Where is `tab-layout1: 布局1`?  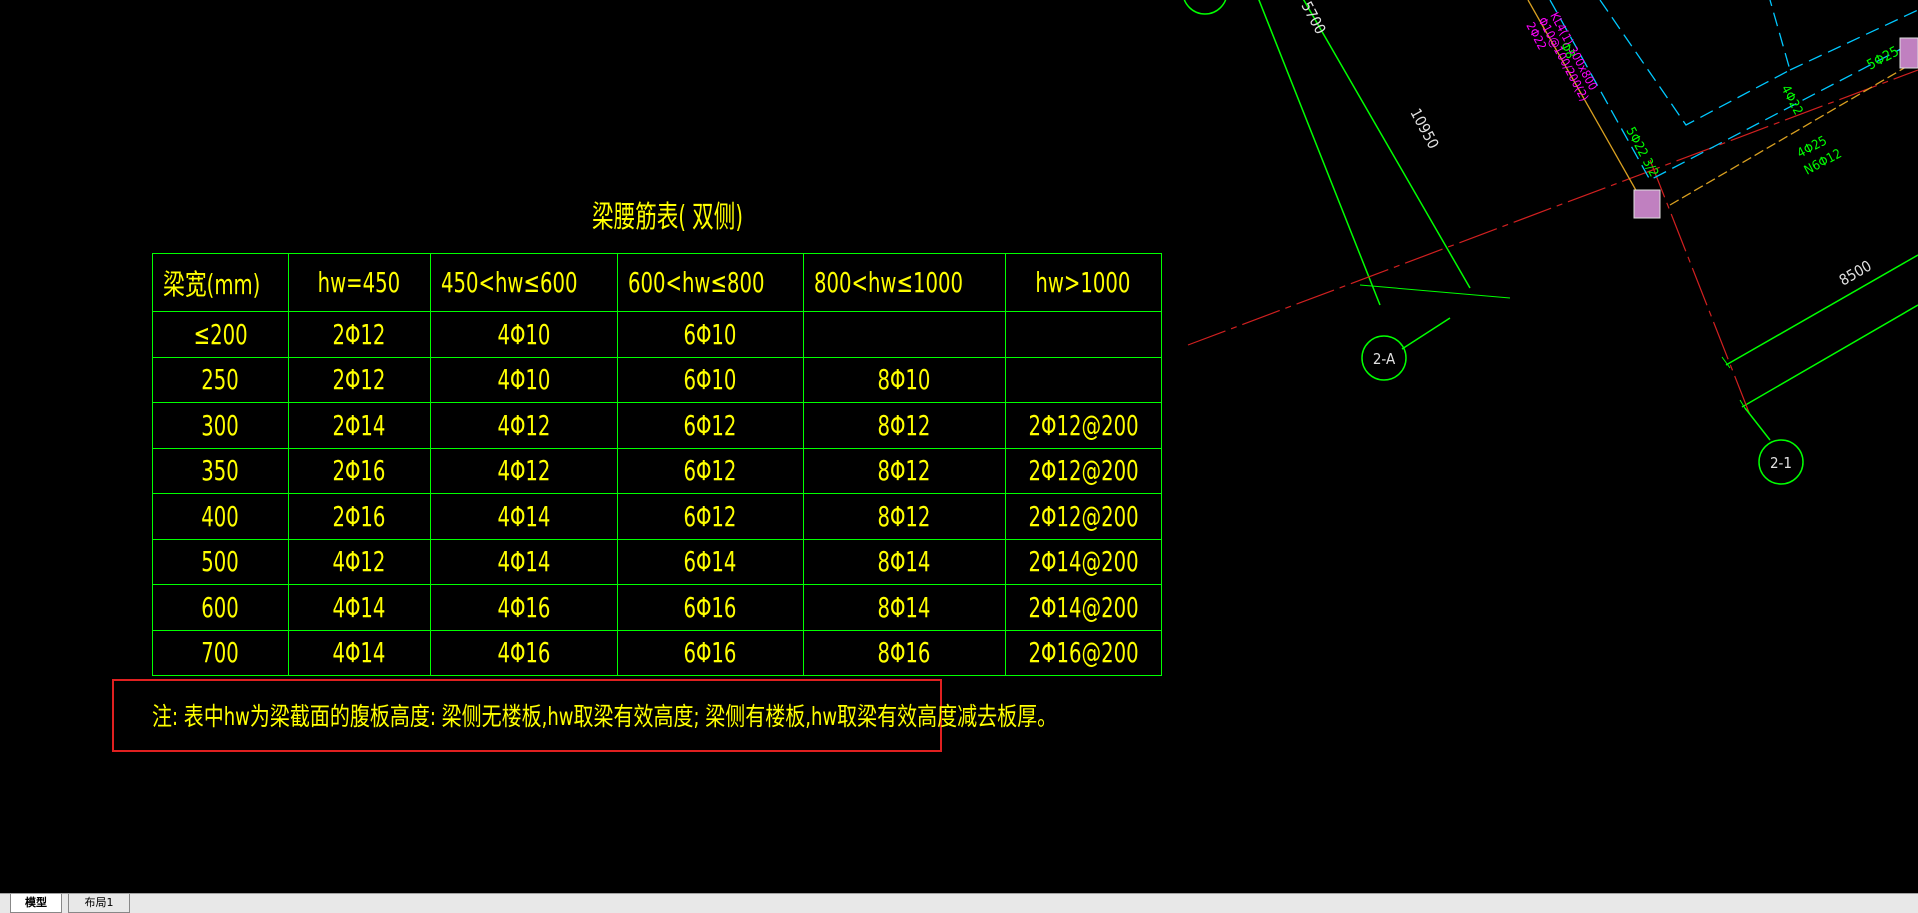 tab-layout1: 布局1 is located at coordinates (99, 903).